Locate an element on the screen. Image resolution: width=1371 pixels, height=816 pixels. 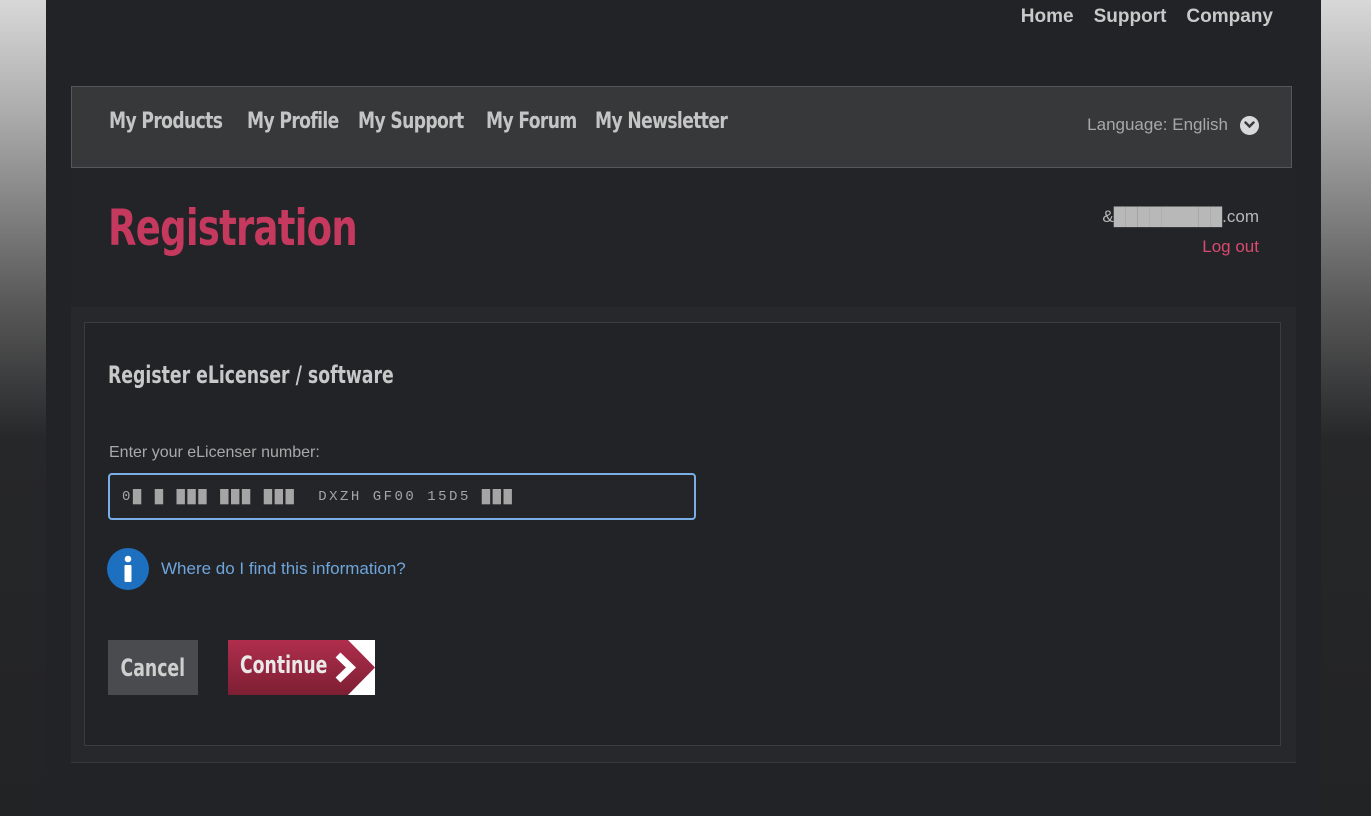
nav-my-forum: My Forum is located at coordinates (531, 121).